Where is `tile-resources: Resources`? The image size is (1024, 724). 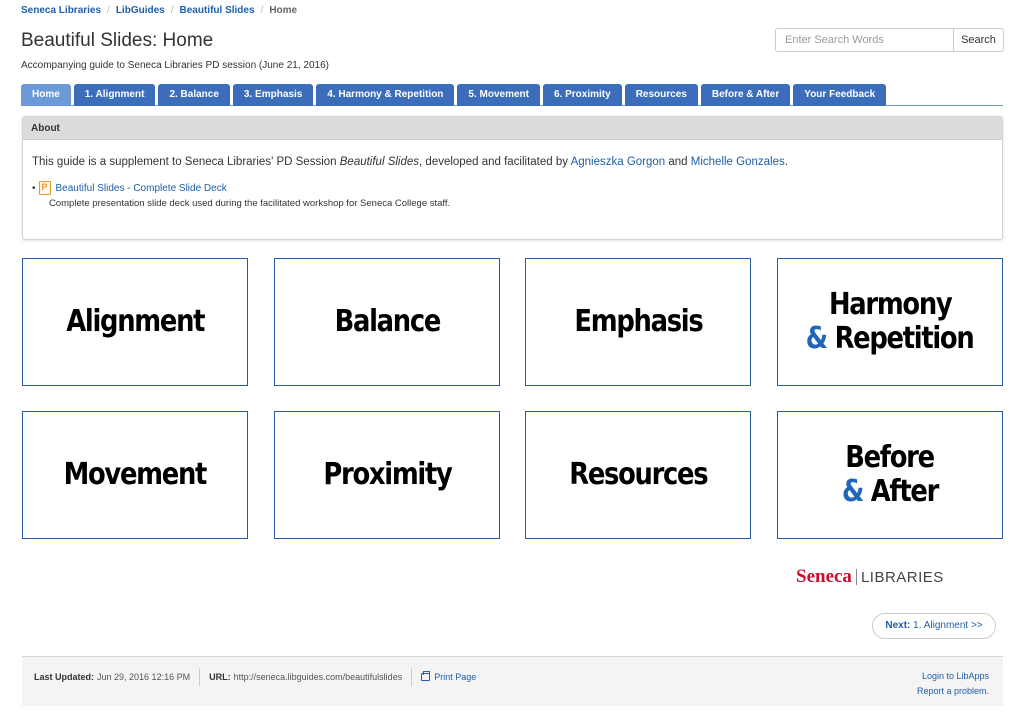 tile-resources: Resources is located at coordinates (638, 475).